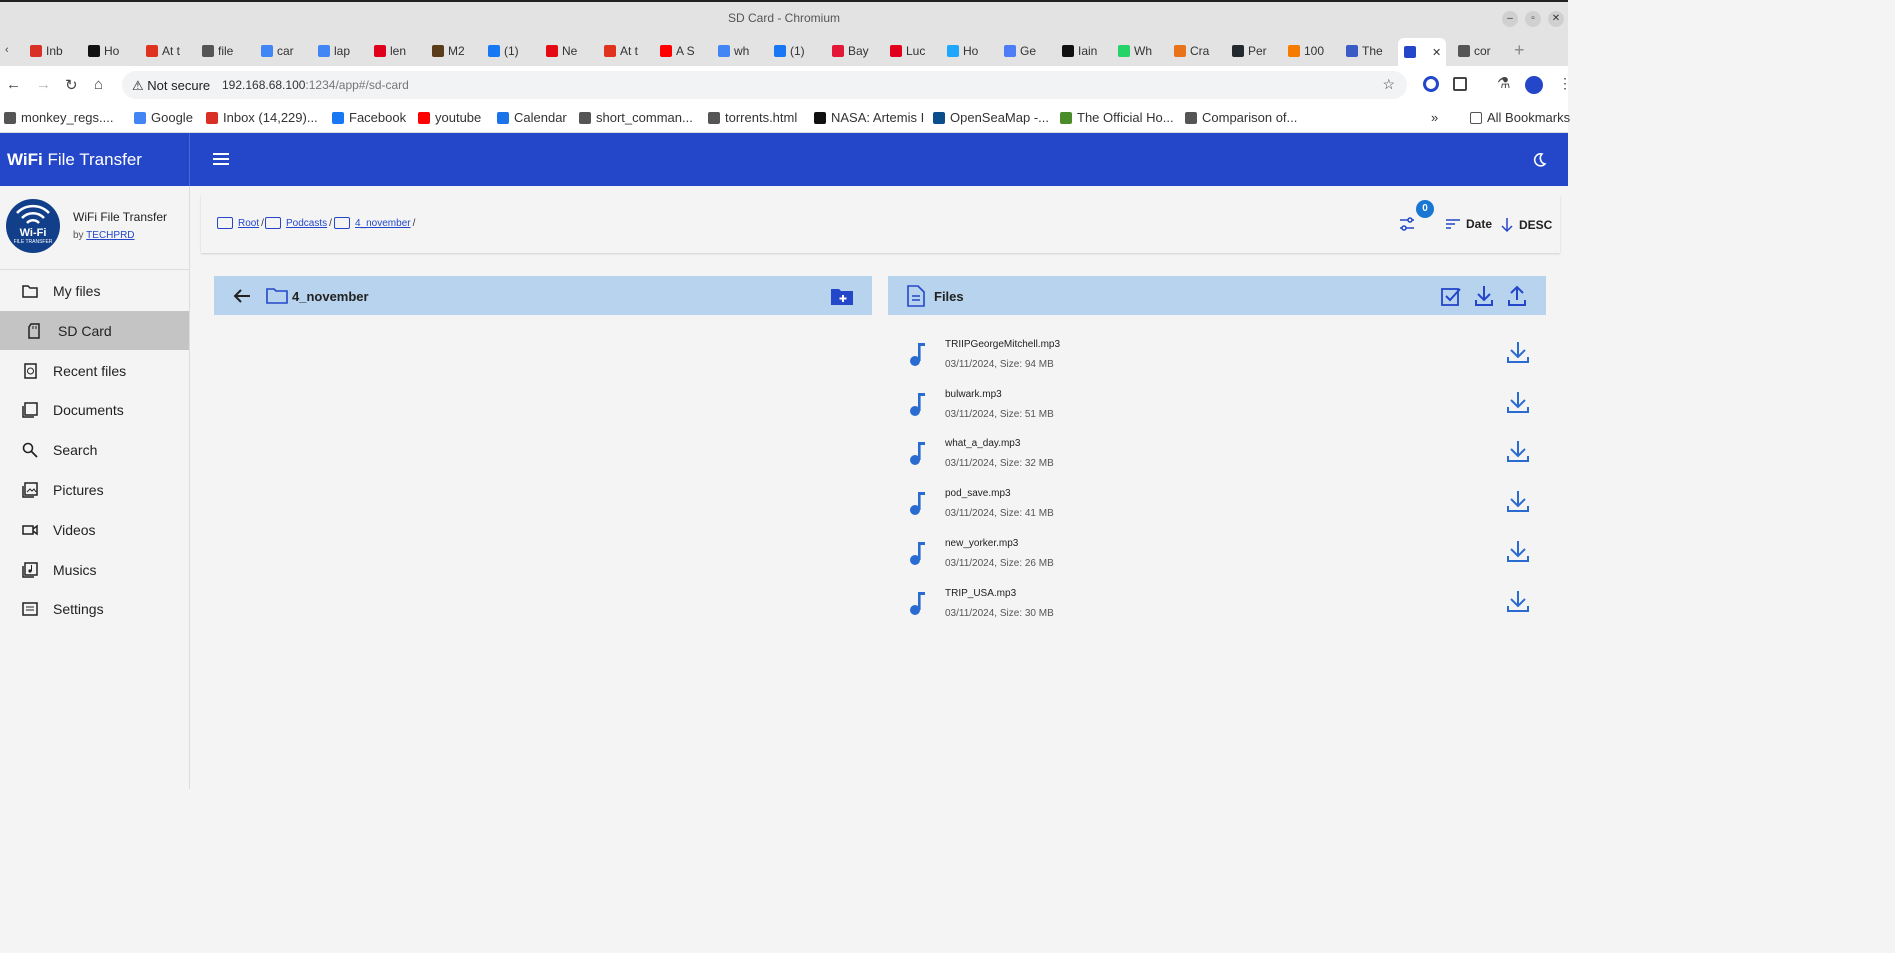 This screenshot has height=953, width=1895. Describe the element at coordinates (1142, 51) in the screenshot. I see `browser-tab: Wh` at that location.